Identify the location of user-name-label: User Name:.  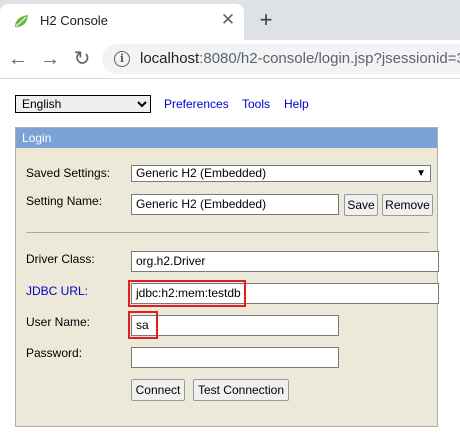
(58, 322).